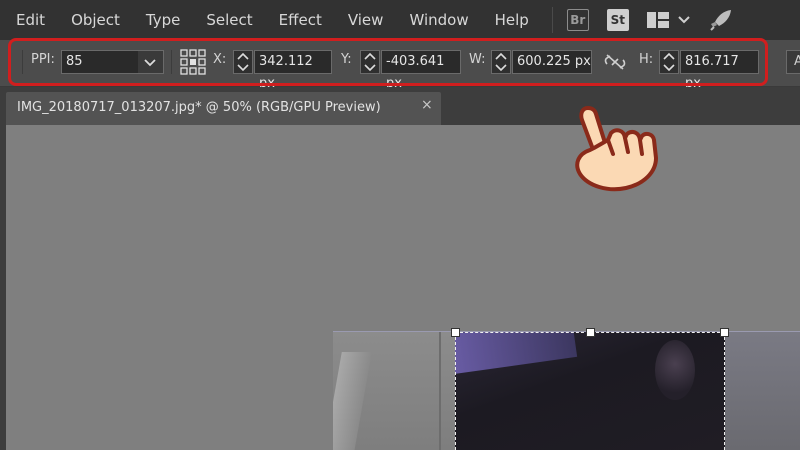 This screenshot has height=450, width=800. I want to click on stock-button: St, so click(617, 20).